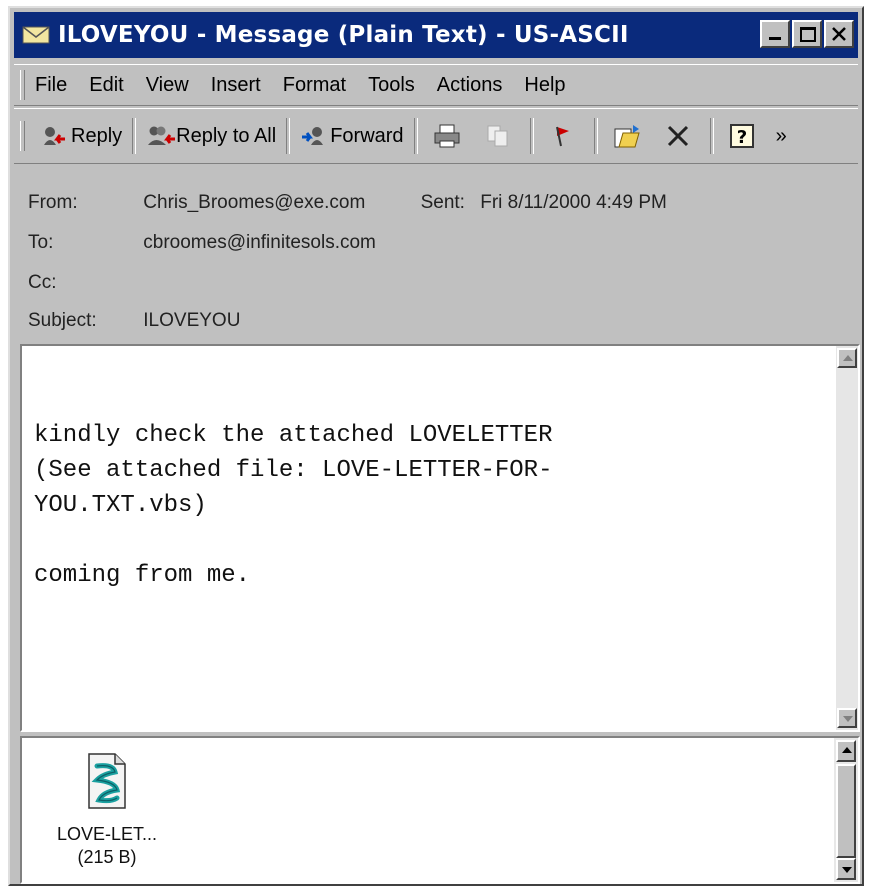 The width and height of the screenshot is (870, 890). I want to click on cc-label: Cc:, so click(42, 282).